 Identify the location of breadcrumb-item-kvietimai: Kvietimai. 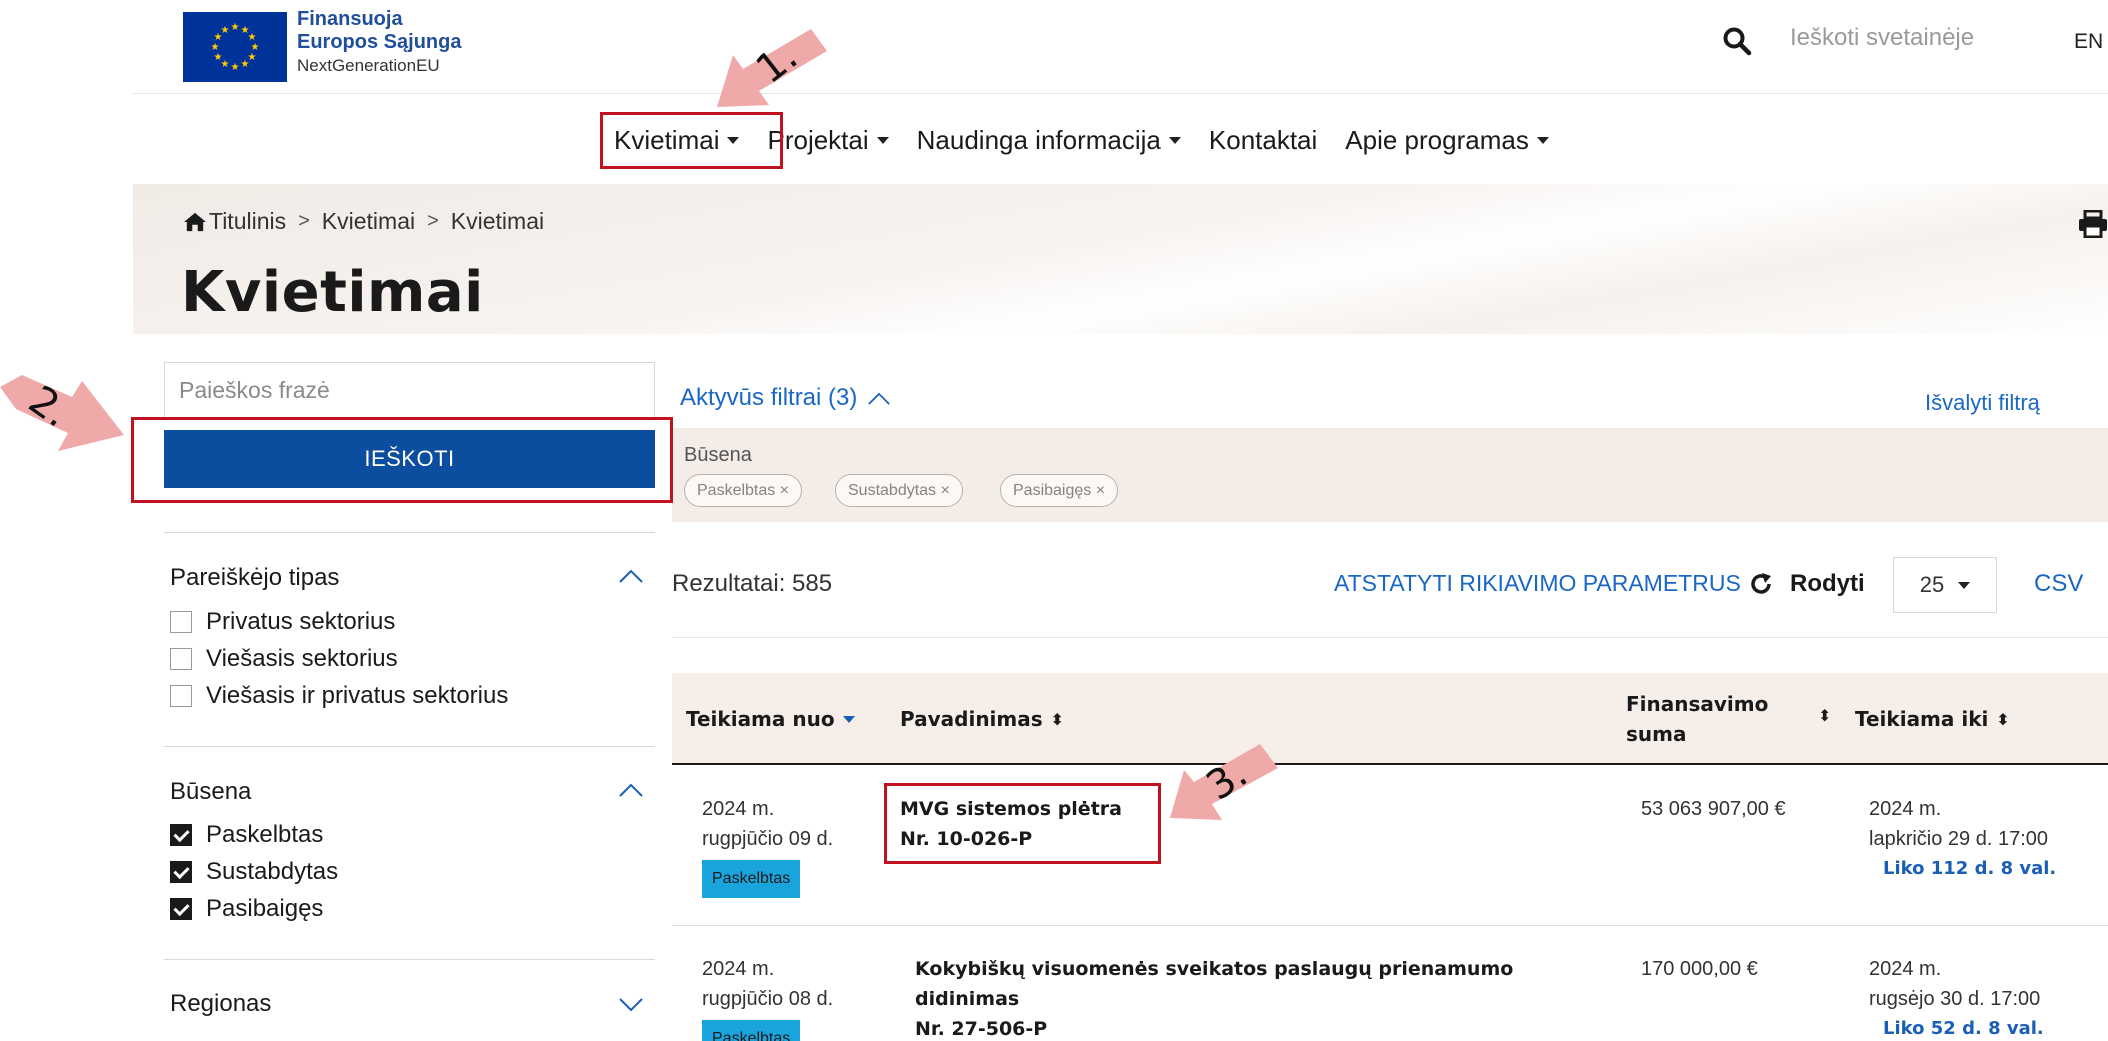
(368, 221).